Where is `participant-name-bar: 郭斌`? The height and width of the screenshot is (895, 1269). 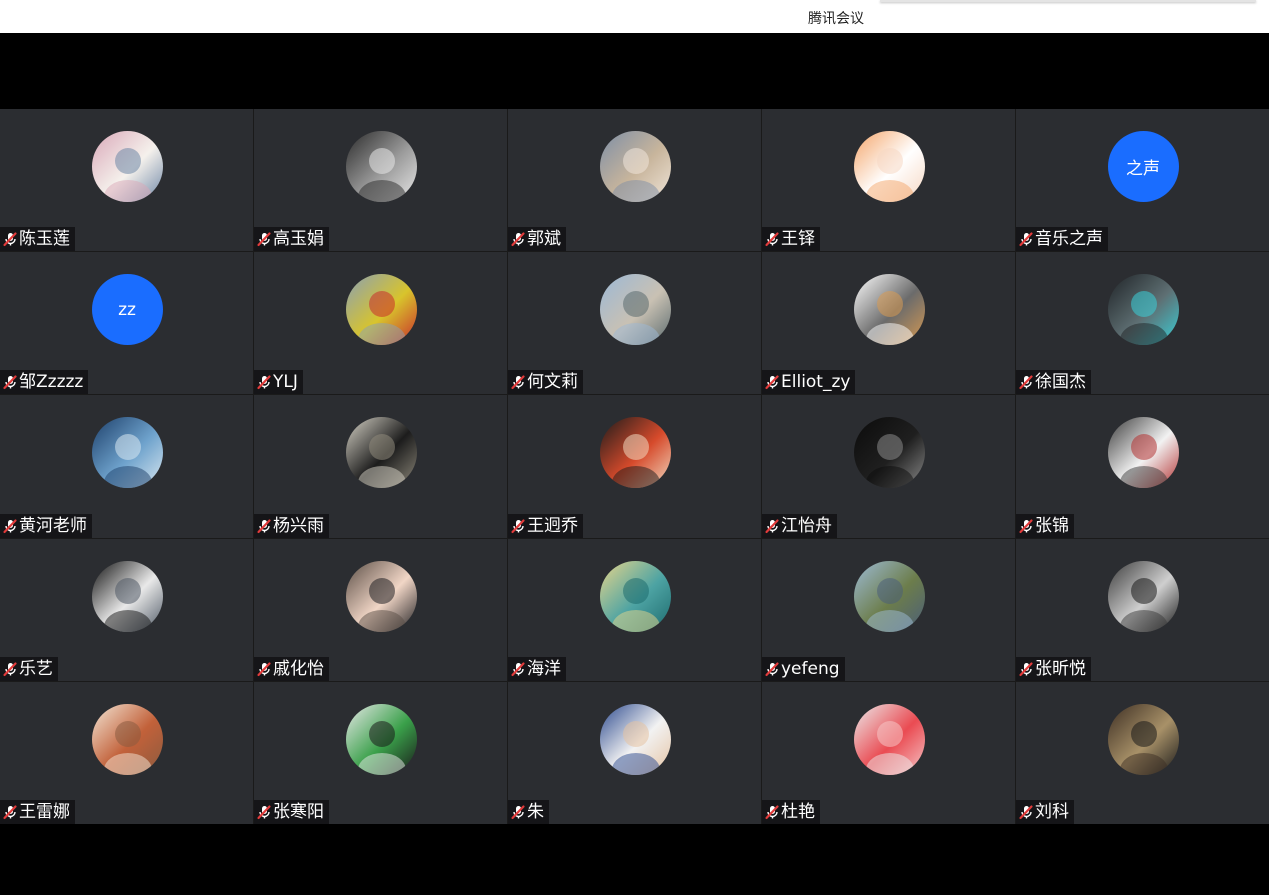 participant-name-bar: 郭斌 is located at coordinates (537, 239).